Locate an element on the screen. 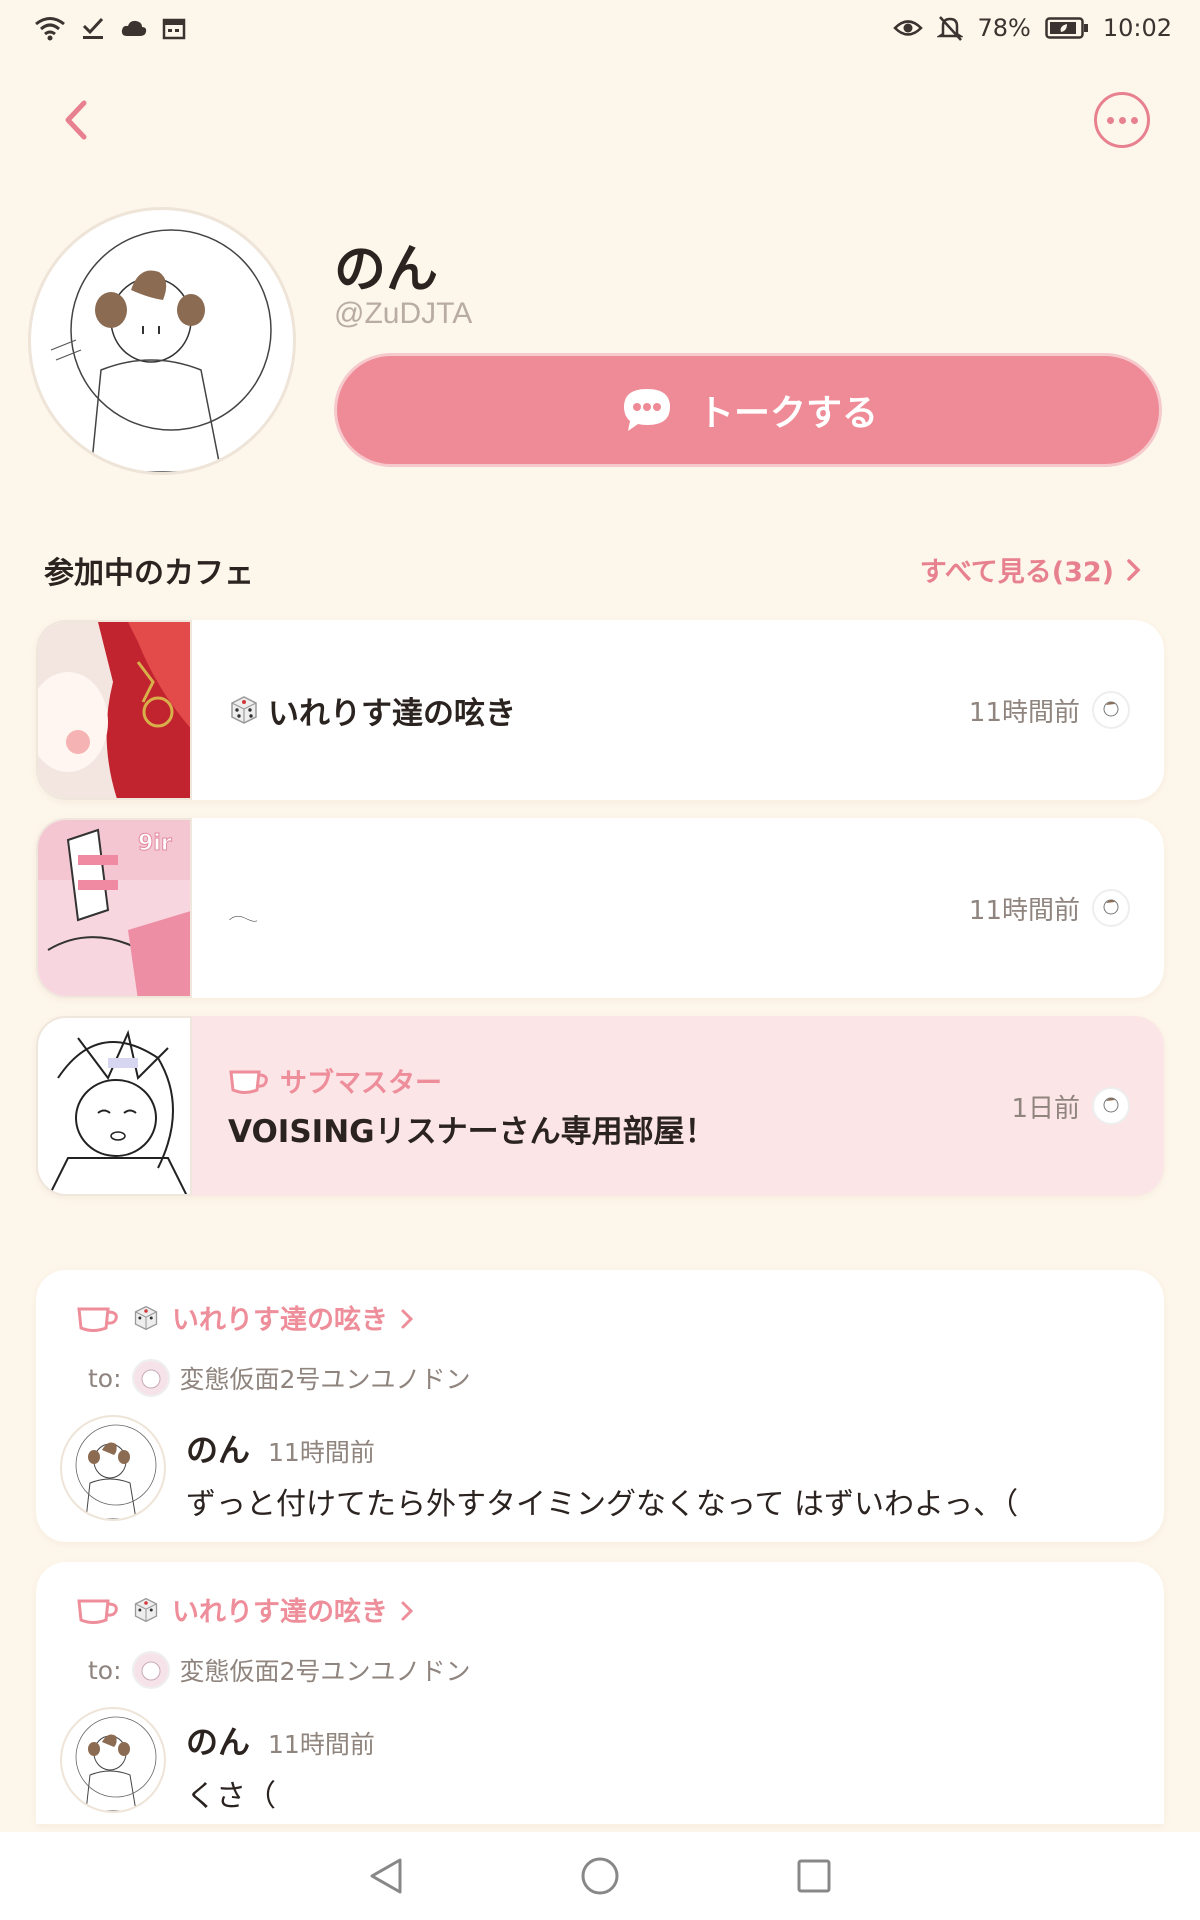 The image size is (1200, 1920). cafe-time: 1日前 is located at coordinates (1045, 1108).